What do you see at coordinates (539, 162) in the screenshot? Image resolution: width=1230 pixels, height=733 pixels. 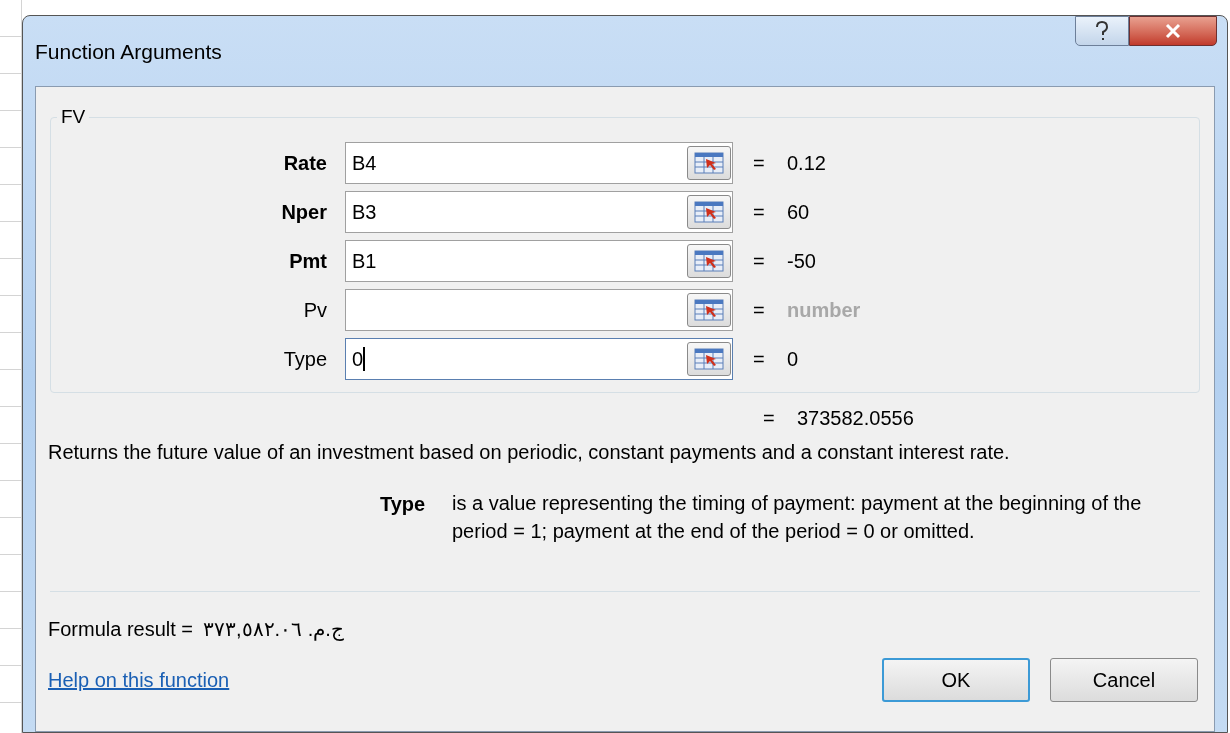 I see `argument-field: B4` at bounding box center [539, 162].